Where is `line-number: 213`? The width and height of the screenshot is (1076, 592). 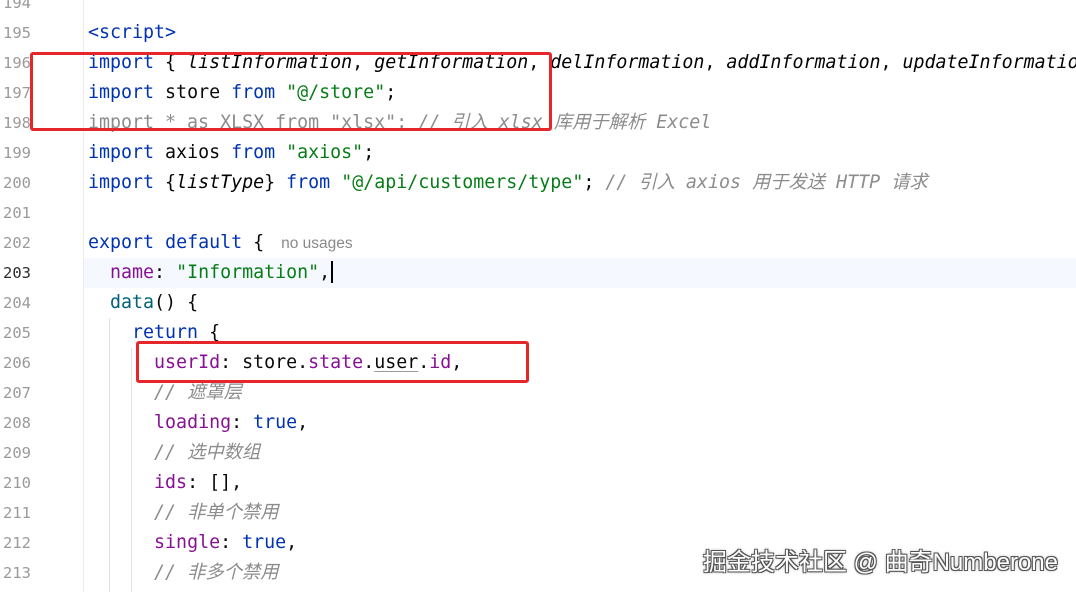
line-number: 213 is located at coordinates (17, 573).